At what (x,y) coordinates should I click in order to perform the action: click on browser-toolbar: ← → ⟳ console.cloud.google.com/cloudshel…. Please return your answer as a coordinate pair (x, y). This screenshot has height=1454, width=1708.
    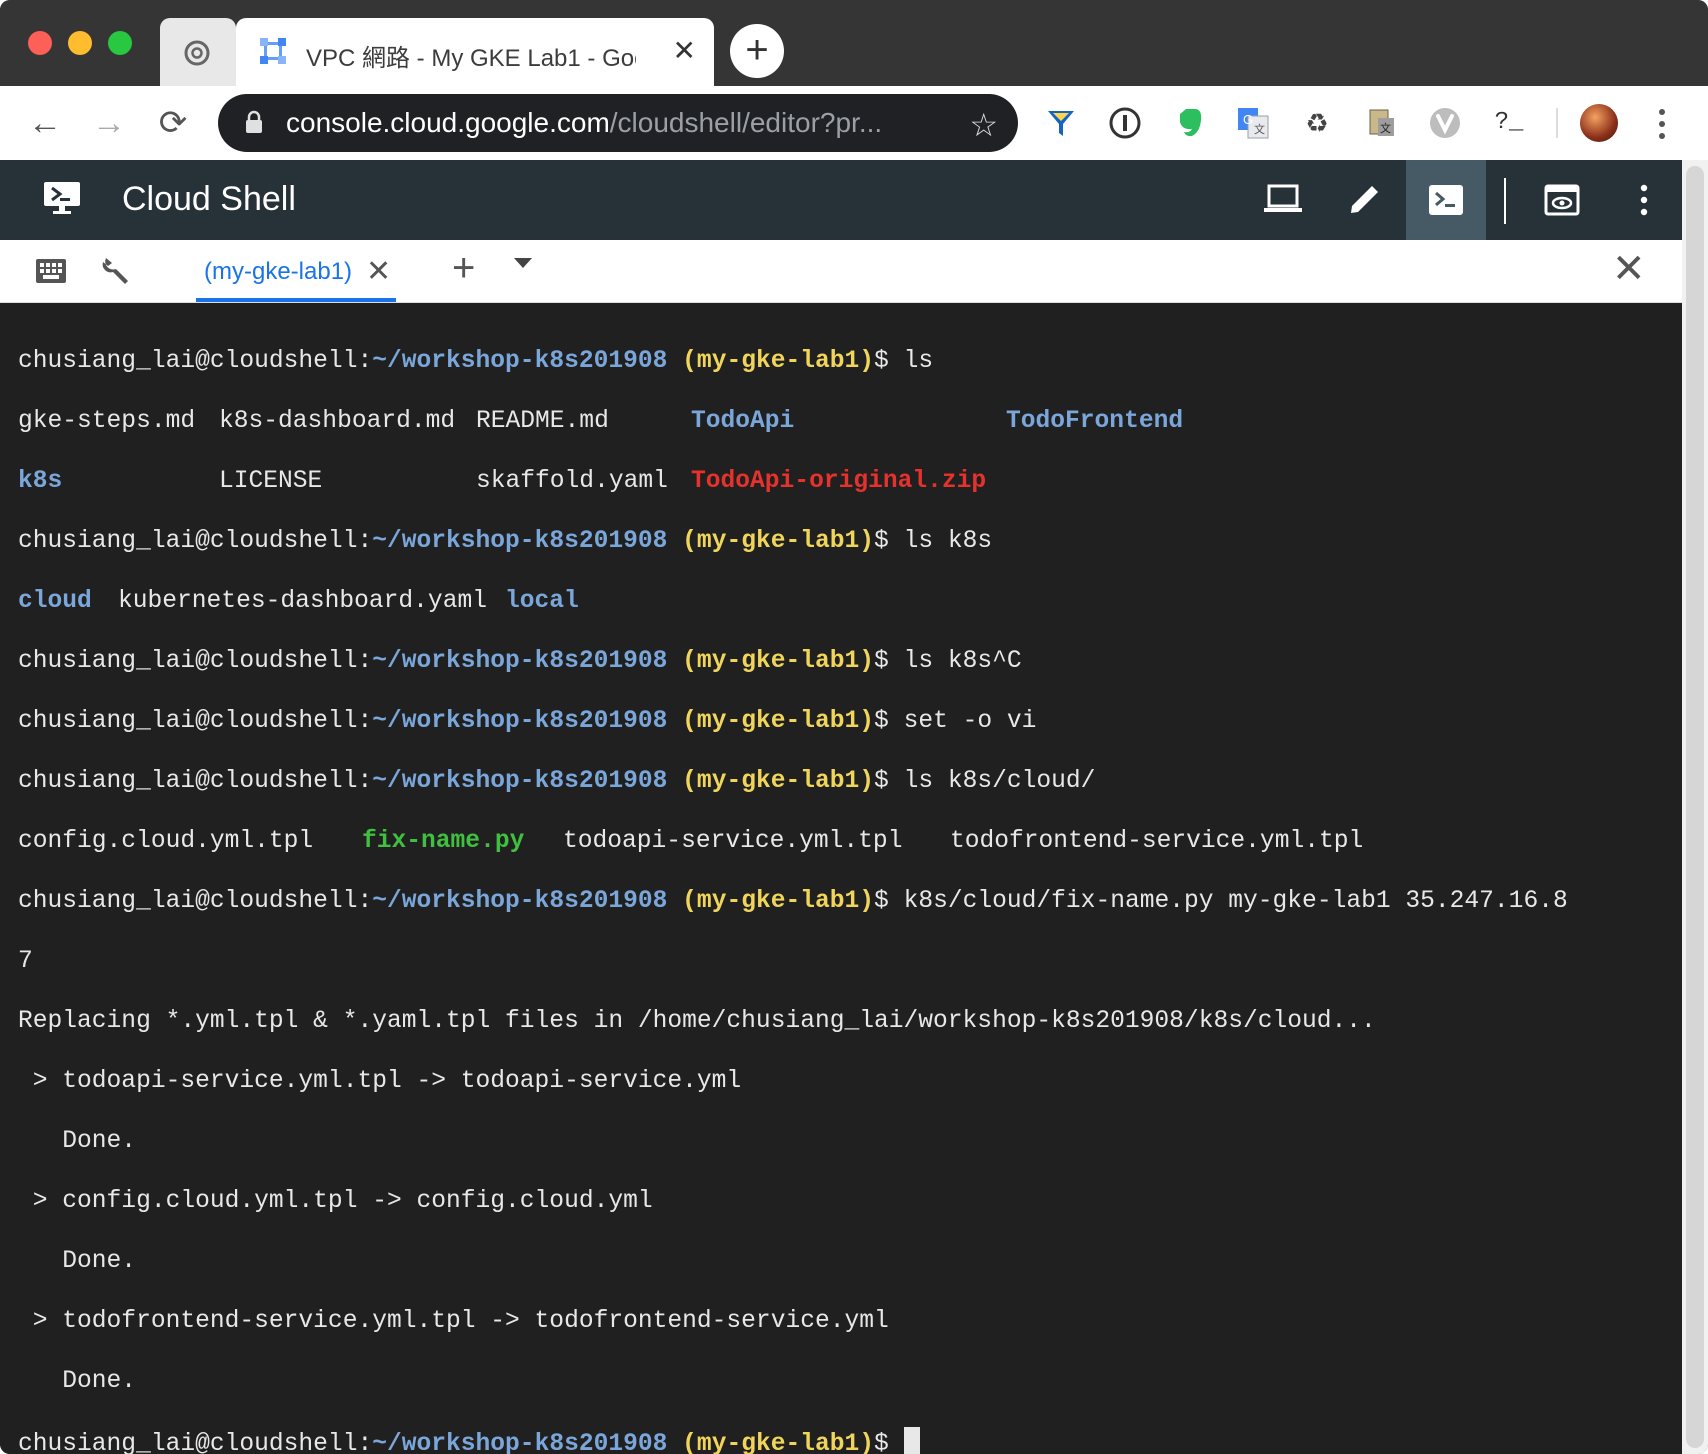
    Looking at the image, I should click on (854, 123).